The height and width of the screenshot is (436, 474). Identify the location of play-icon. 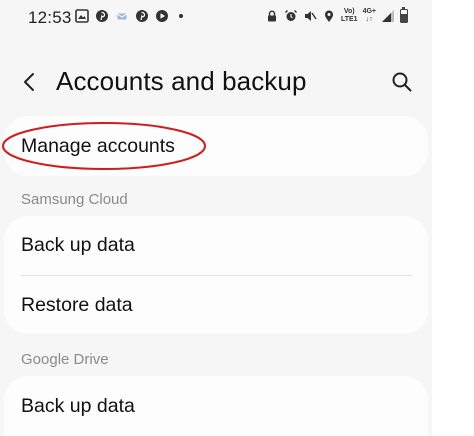
(162, 16).